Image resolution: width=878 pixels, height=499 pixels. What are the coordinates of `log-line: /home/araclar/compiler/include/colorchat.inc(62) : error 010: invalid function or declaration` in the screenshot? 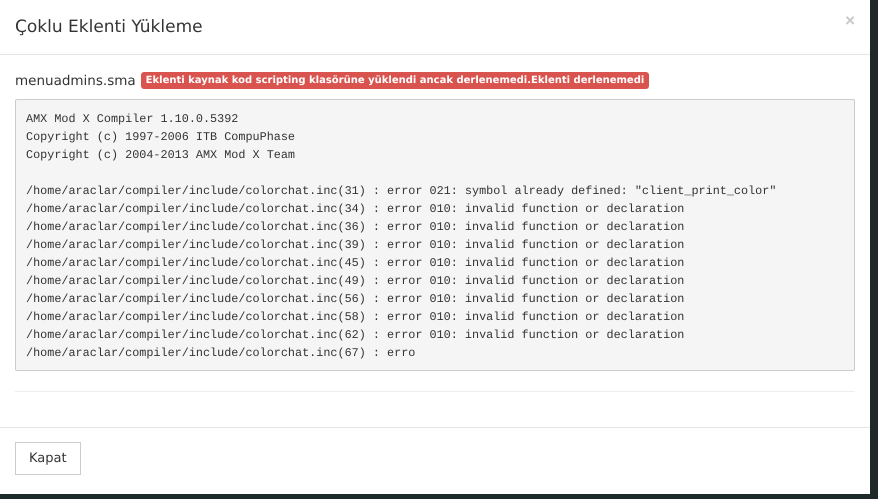 It's located at (356, 335).